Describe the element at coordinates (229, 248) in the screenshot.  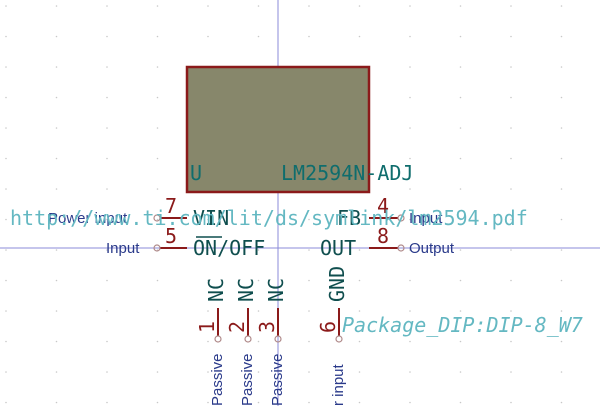
I see `pin-name-5: ON/OFF` at that location.